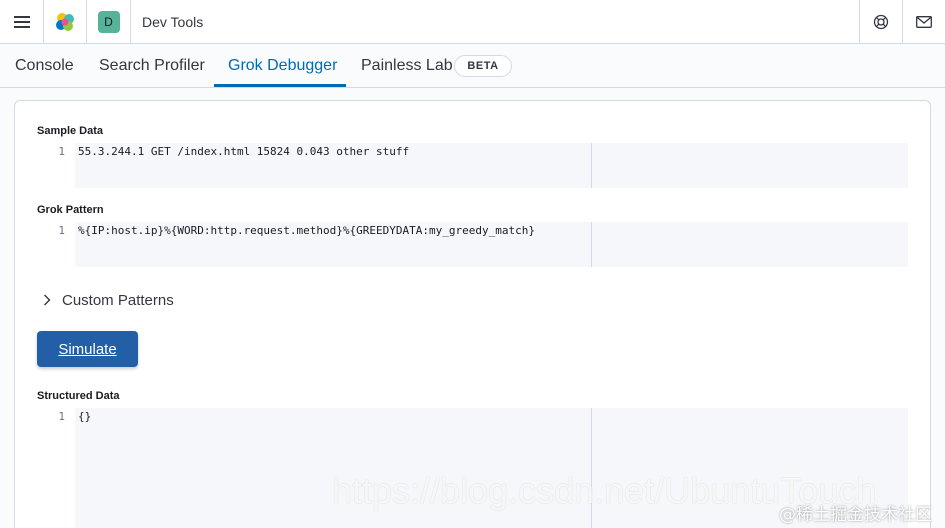 The width and height of the screenshot is (945, 528). I want to click on space-avatar: D, so click(108, 22).